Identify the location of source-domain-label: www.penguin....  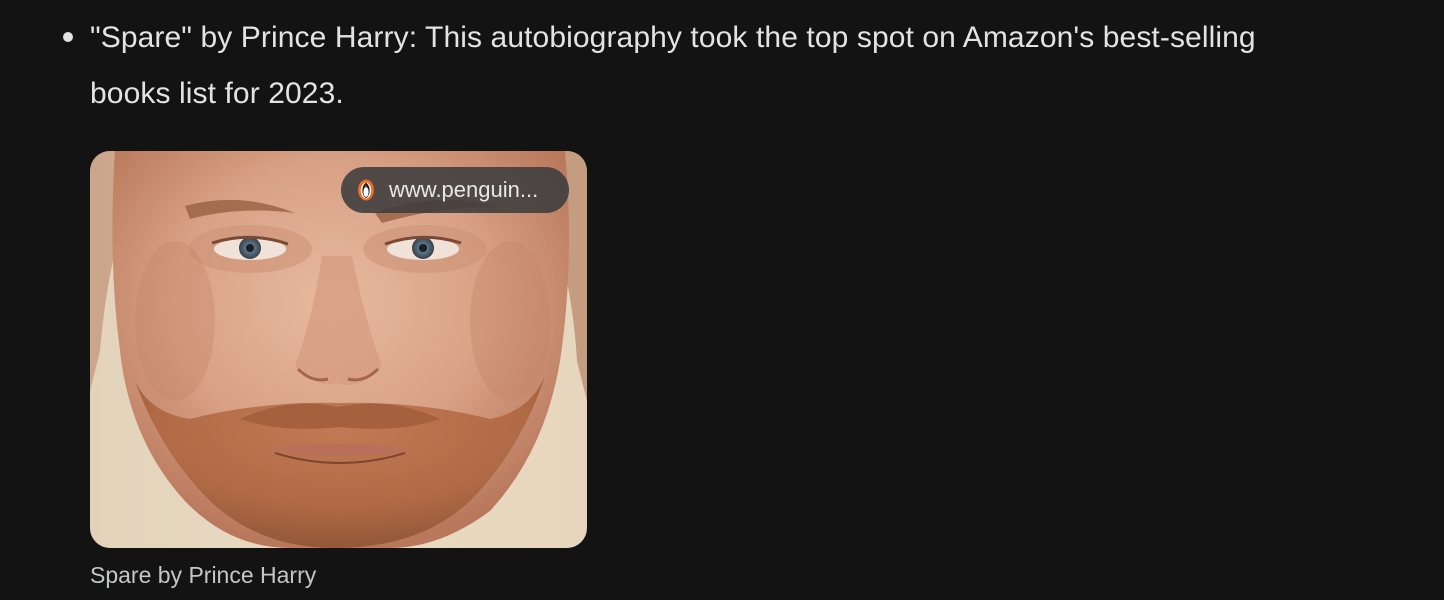
(464, 189).